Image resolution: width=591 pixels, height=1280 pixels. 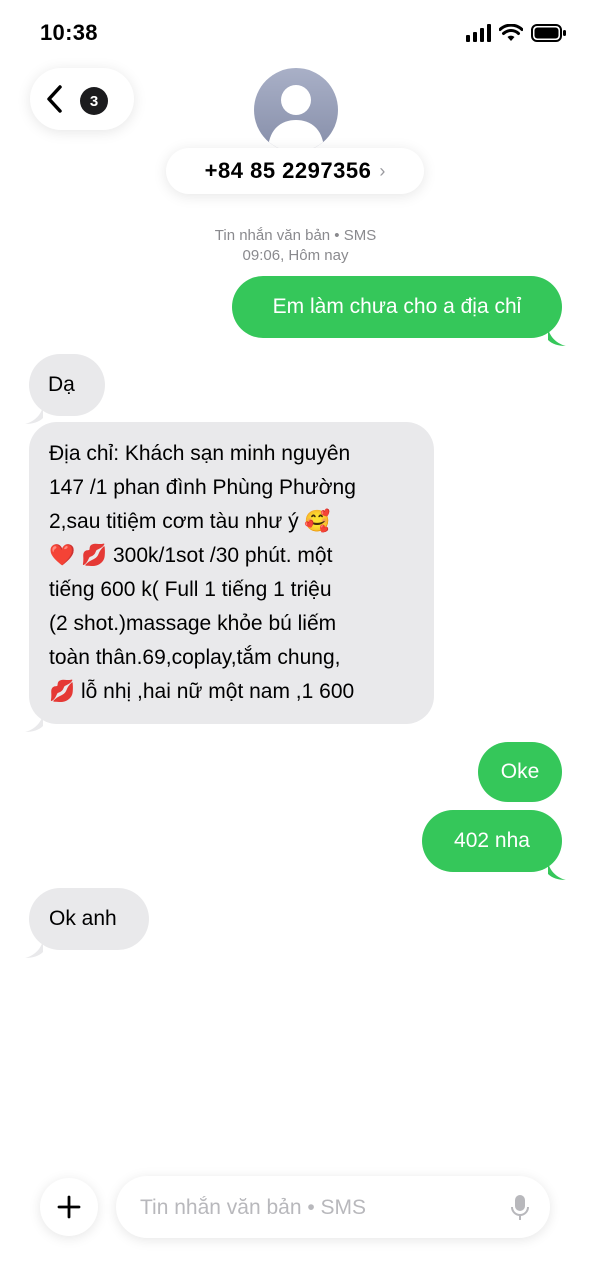 What do you see at coordinates (69, 32) in the screenshot?
I see `status-time: 10:38` at bounding box center [69, 32].